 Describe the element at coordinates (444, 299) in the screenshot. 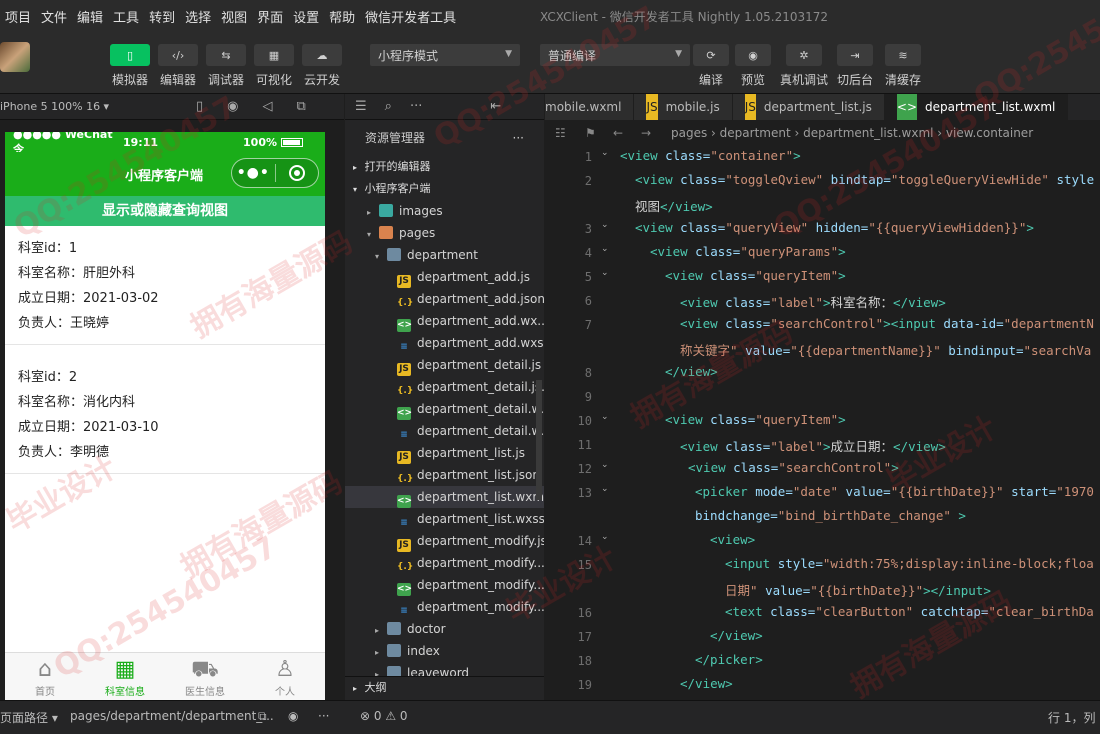

I see `file-item: {.} department_add.json` at that location.